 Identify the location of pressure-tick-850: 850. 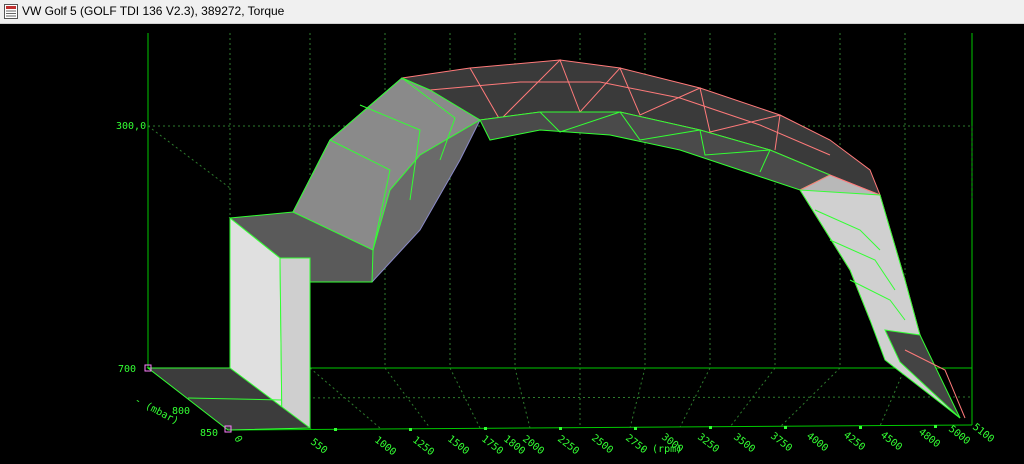
(209, 433).